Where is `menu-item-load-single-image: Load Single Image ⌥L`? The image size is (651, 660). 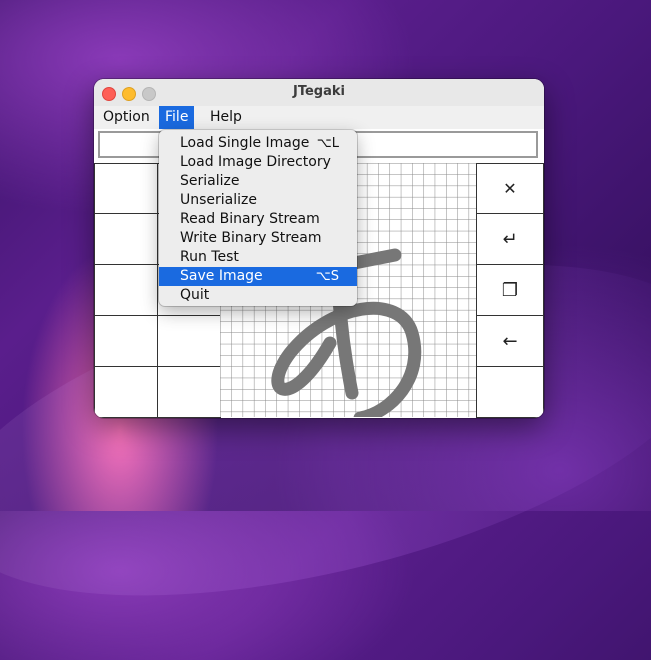 menu-item-load-single-image: Load Single Image ⌥L is located at coordinates (258, 143).